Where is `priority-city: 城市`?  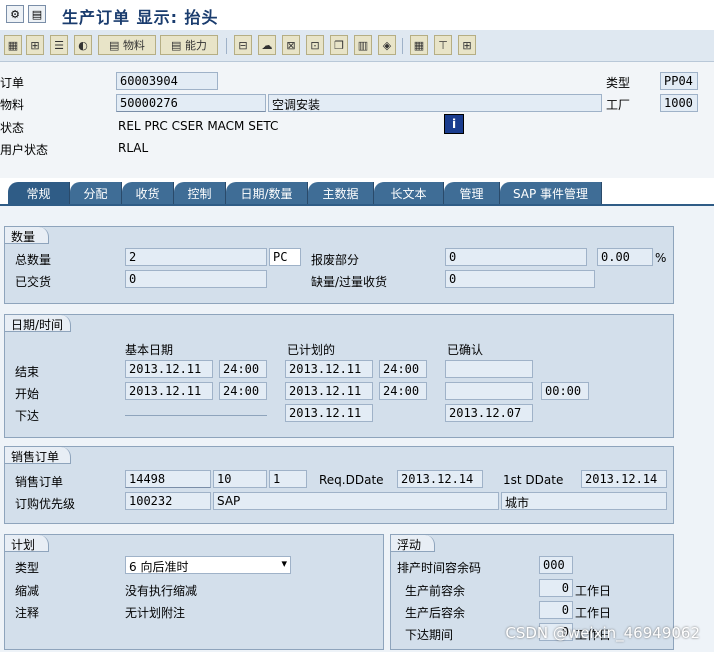 priority-city: 城市 is located at coordinates (584, 501).